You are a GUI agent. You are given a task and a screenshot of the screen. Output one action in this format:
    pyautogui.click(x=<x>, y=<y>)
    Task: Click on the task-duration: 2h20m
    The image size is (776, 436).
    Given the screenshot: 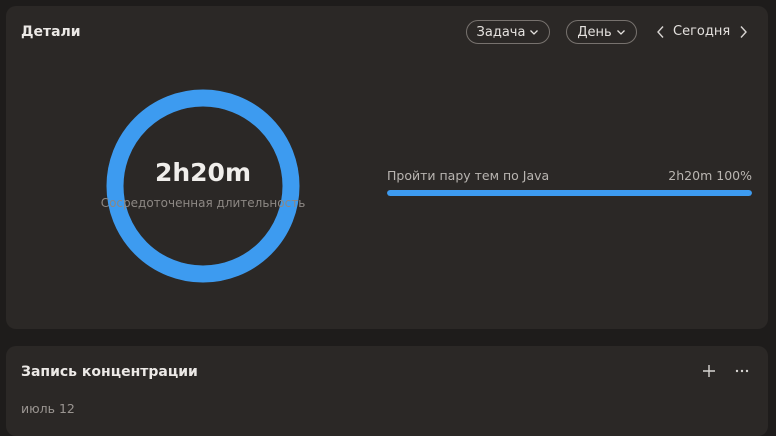 What is the action you would take?
    pyautogui.click(x=690, y=175)
    